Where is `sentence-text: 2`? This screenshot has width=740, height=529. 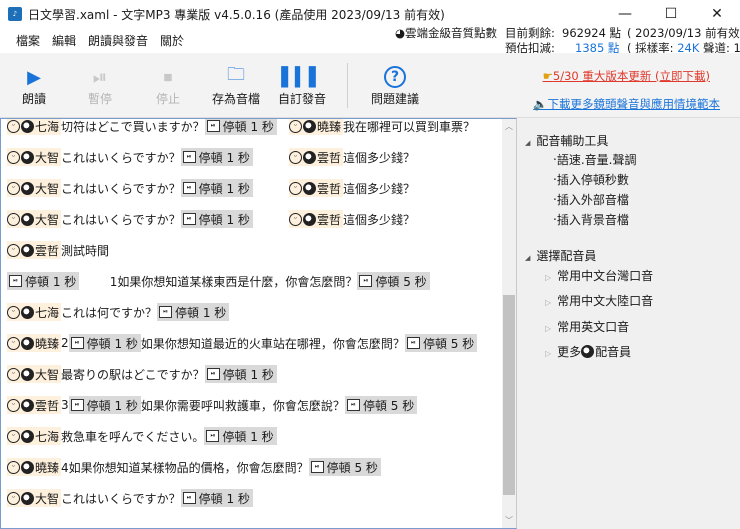 sentence-text: 2 is located at coordinates (65, 343).